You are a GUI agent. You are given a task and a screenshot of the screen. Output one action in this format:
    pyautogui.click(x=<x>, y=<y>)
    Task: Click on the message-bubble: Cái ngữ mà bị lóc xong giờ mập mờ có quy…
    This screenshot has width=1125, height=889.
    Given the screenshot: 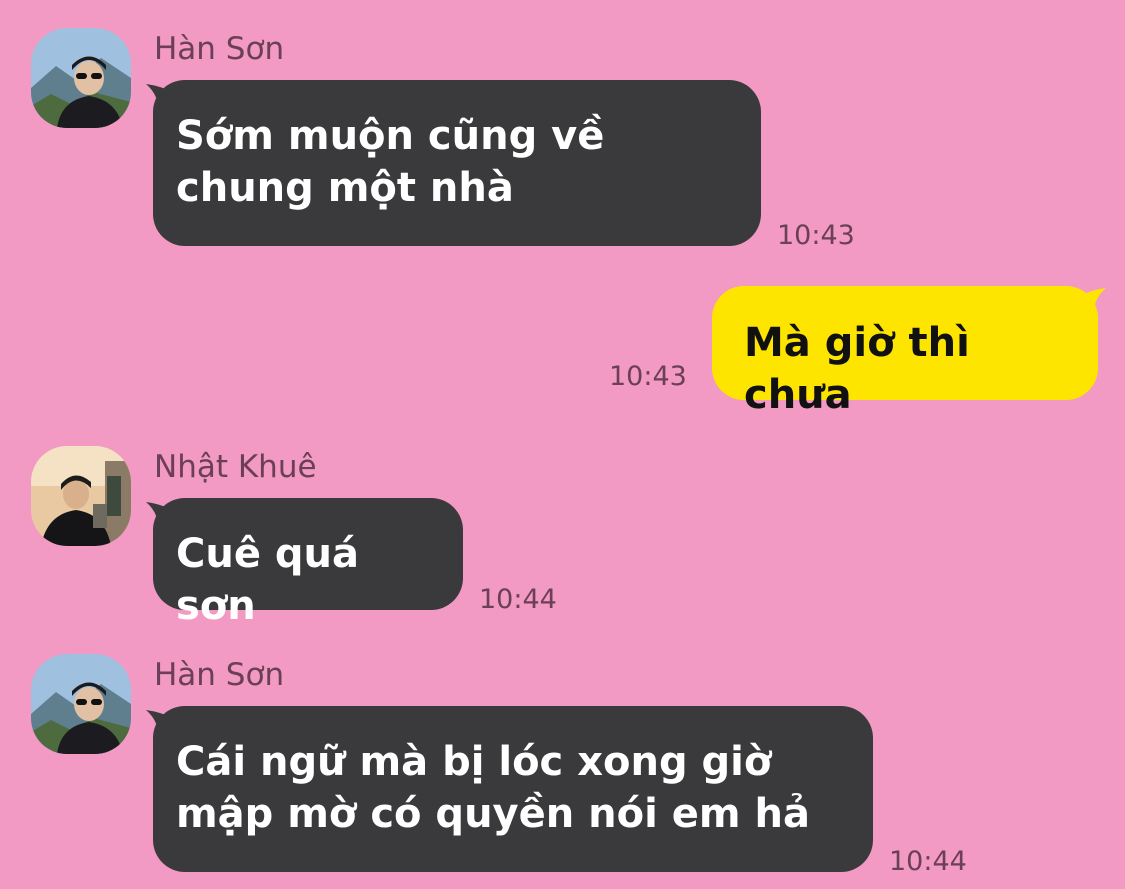 What is the action you would take?
    pyautogui.click(x=513, y=789)
    